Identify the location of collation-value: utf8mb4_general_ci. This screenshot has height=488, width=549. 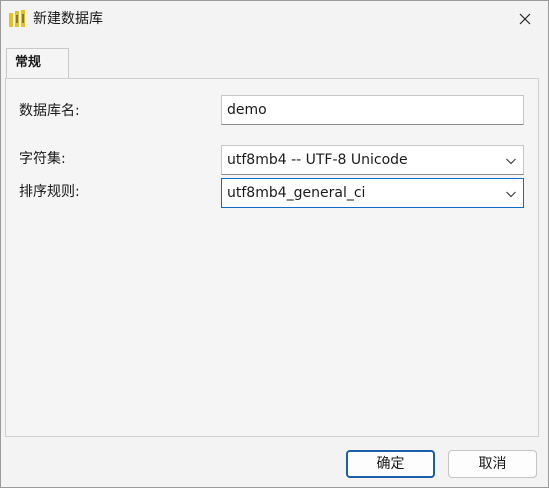
(296, 193).